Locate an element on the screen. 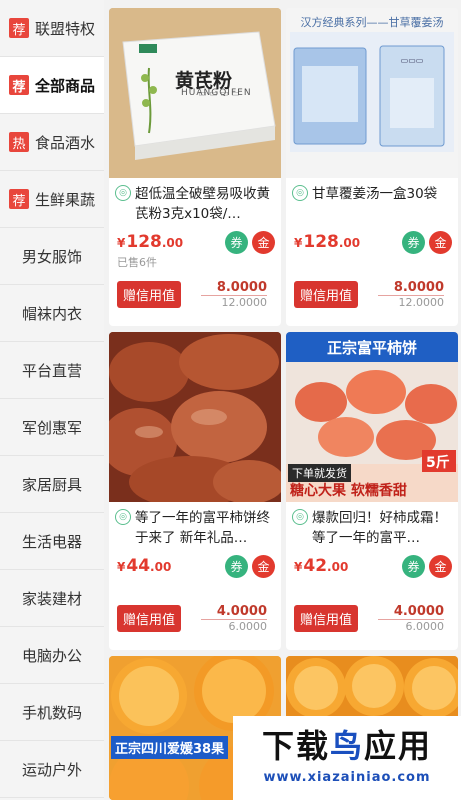 The image size is (461, 800). sidebar-item-platform-direct: 平台直营 is located at coordinates (52, 370).